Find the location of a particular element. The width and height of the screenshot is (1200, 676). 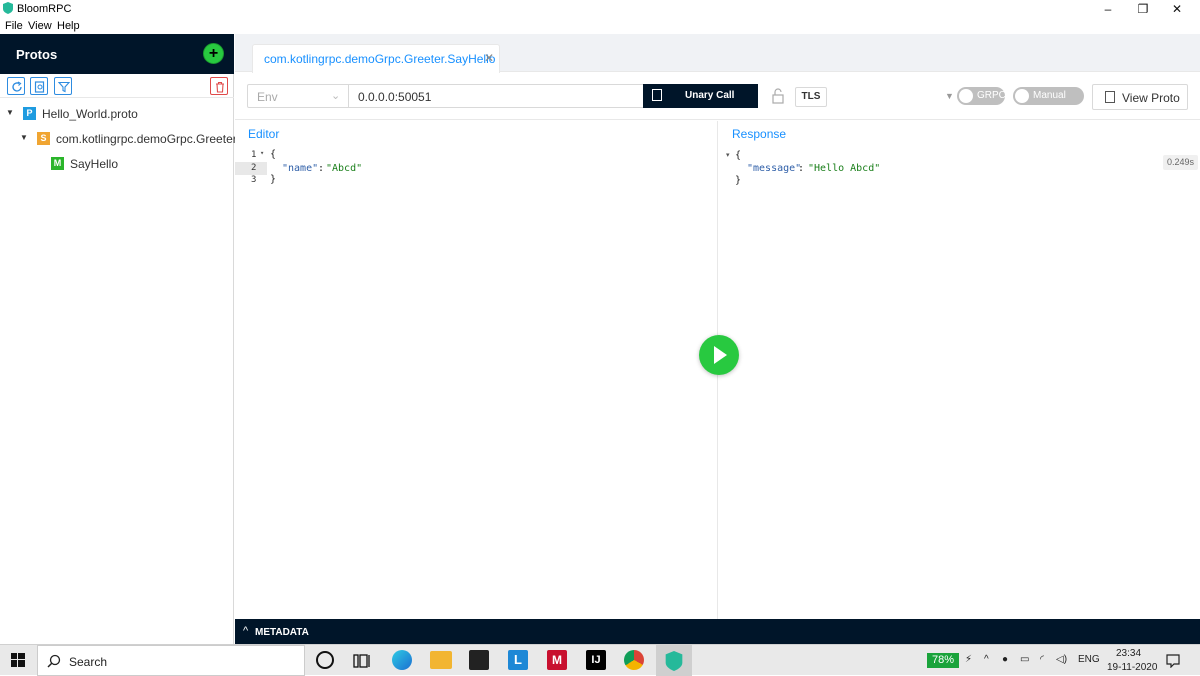

editor-line: 3 } is located at coordinates (476, 181).